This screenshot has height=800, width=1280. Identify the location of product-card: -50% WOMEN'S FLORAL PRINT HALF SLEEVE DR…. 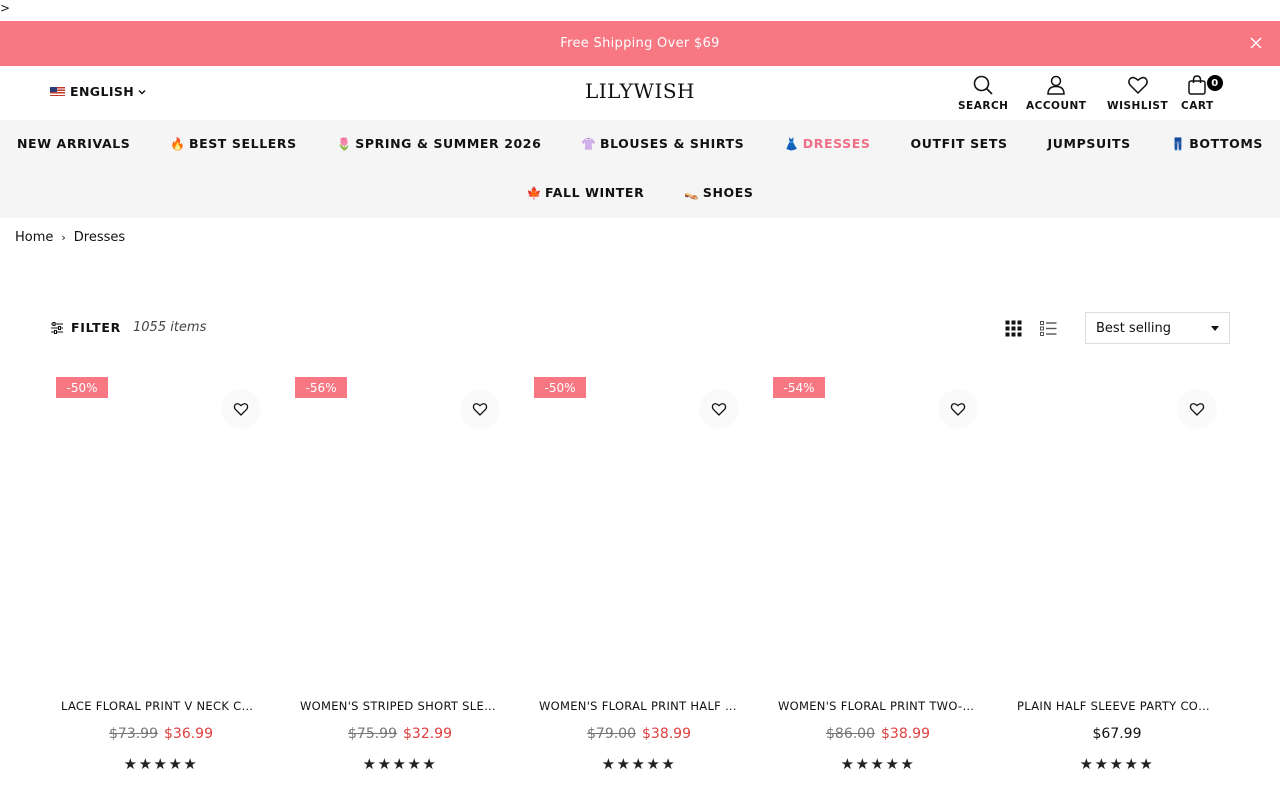
(639, 588).